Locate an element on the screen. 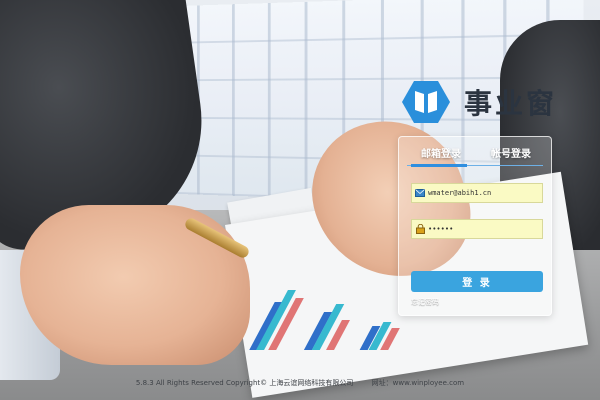 The height and width of the screenshot is (400, 600). email-value: wmater@abih1.cn is located at coordinates (460, 193).